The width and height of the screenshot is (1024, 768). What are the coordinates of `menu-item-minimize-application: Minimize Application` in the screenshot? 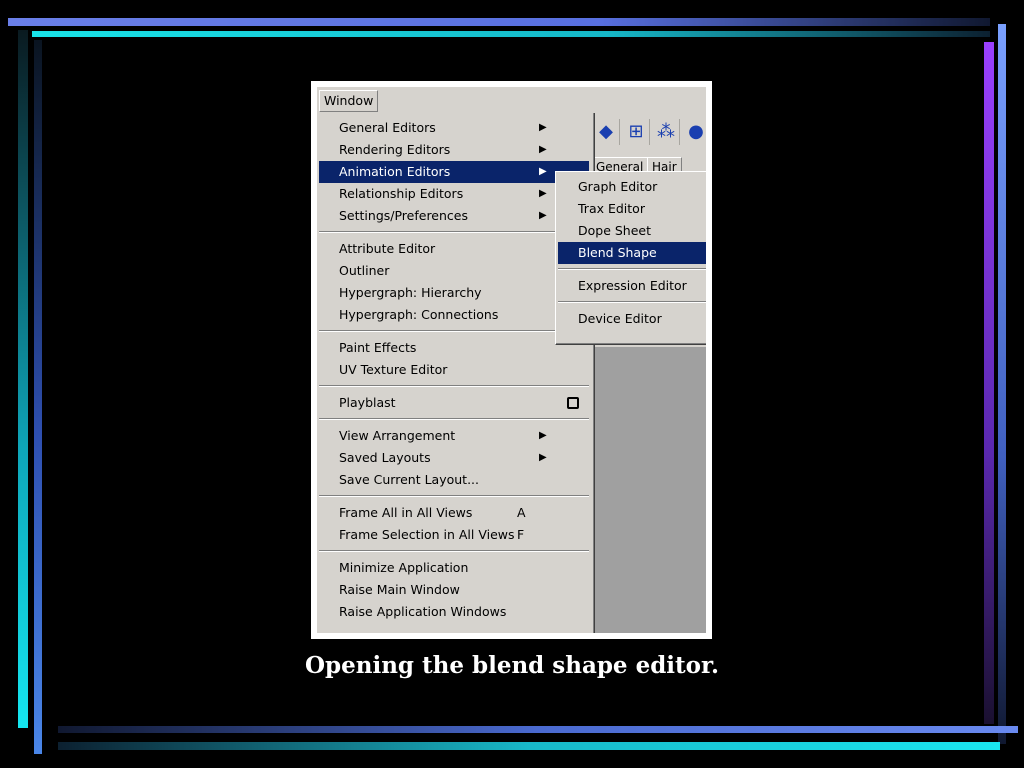 It's located at (454, 568).